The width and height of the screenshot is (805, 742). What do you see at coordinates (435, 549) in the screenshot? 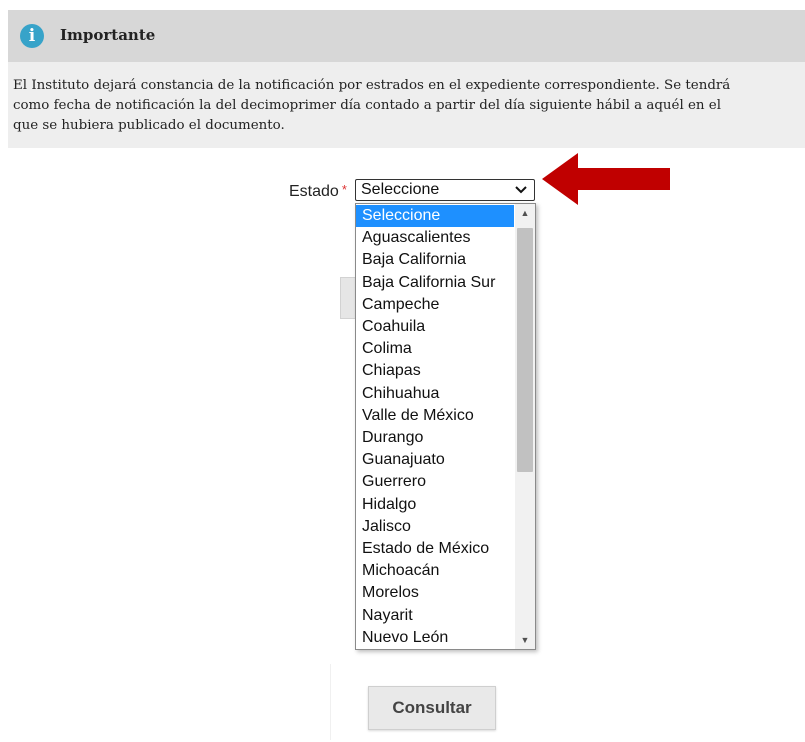
I see `dropdown-option: Estado de México` at bounding box center [435, 549].